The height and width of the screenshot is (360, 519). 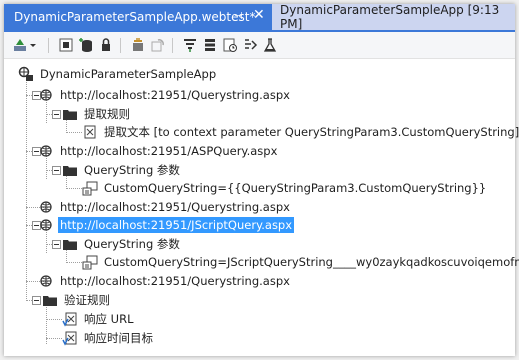 I want to click on tree-validation-rule: 响应 URL, so click(x=98, y=319).